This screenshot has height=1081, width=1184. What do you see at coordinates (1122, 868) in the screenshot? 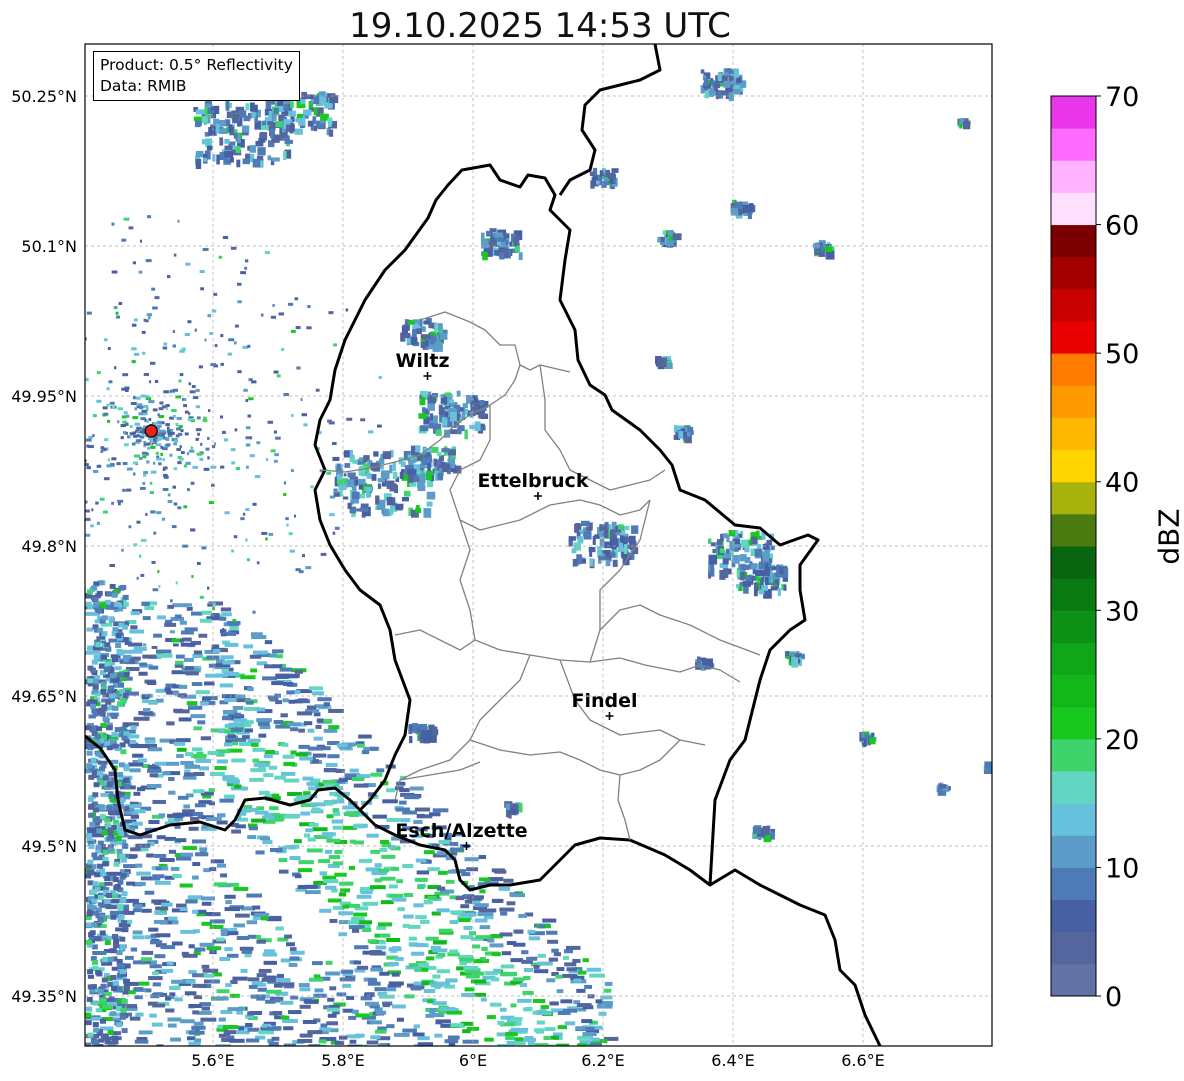
I see `colorbar-tick-label: 10` at bounding box center [1122, 868].